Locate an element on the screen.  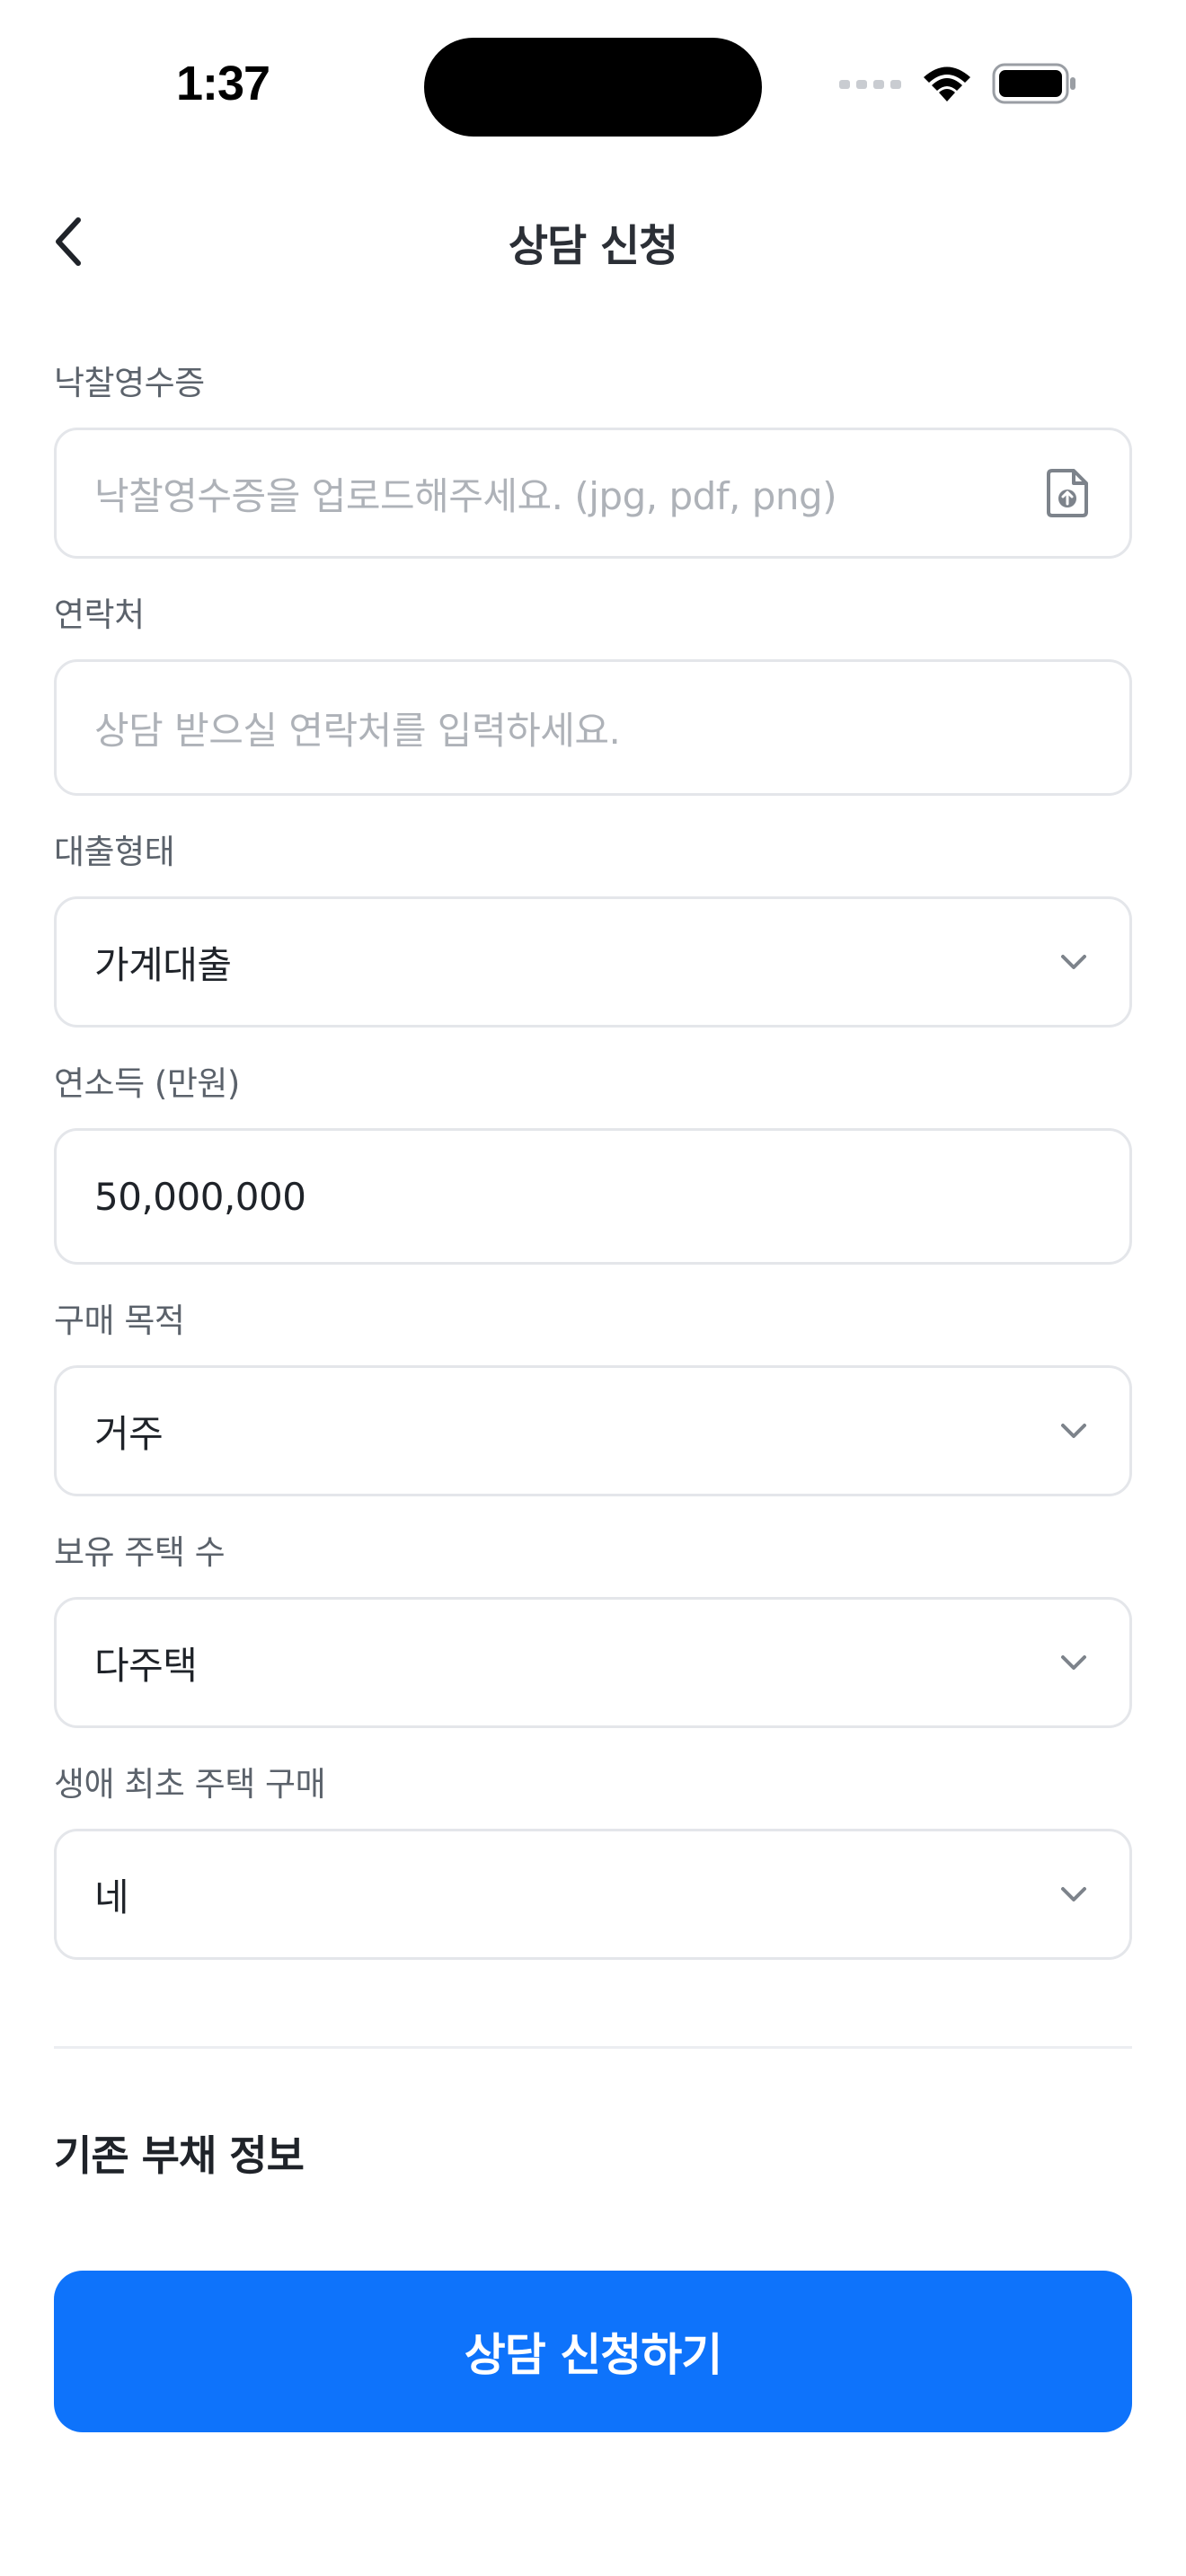
houses-owned-select: 다주택 is located at coordinates (593, 1662).